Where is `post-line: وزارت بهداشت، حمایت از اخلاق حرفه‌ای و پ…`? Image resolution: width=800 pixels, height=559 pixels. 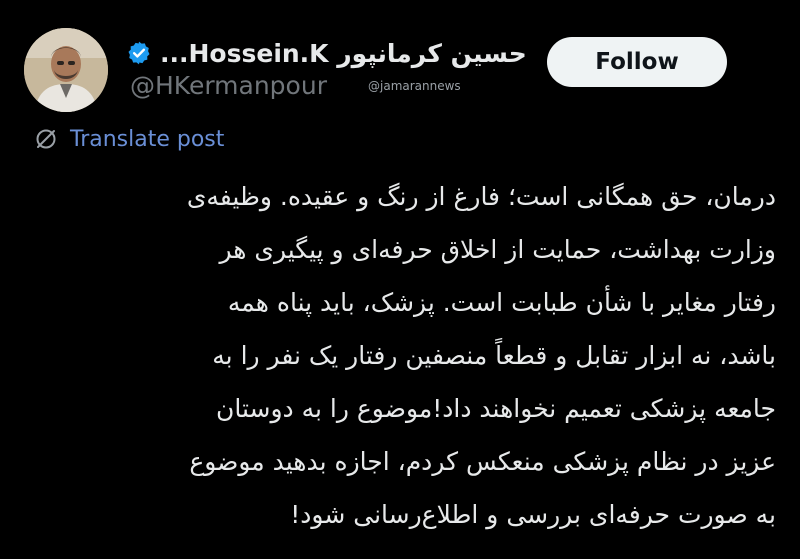
post-line: وزارت بهداشت، حمایت از اخلاق حرفه‌ای و پ… is located at coordinates (497, 249).